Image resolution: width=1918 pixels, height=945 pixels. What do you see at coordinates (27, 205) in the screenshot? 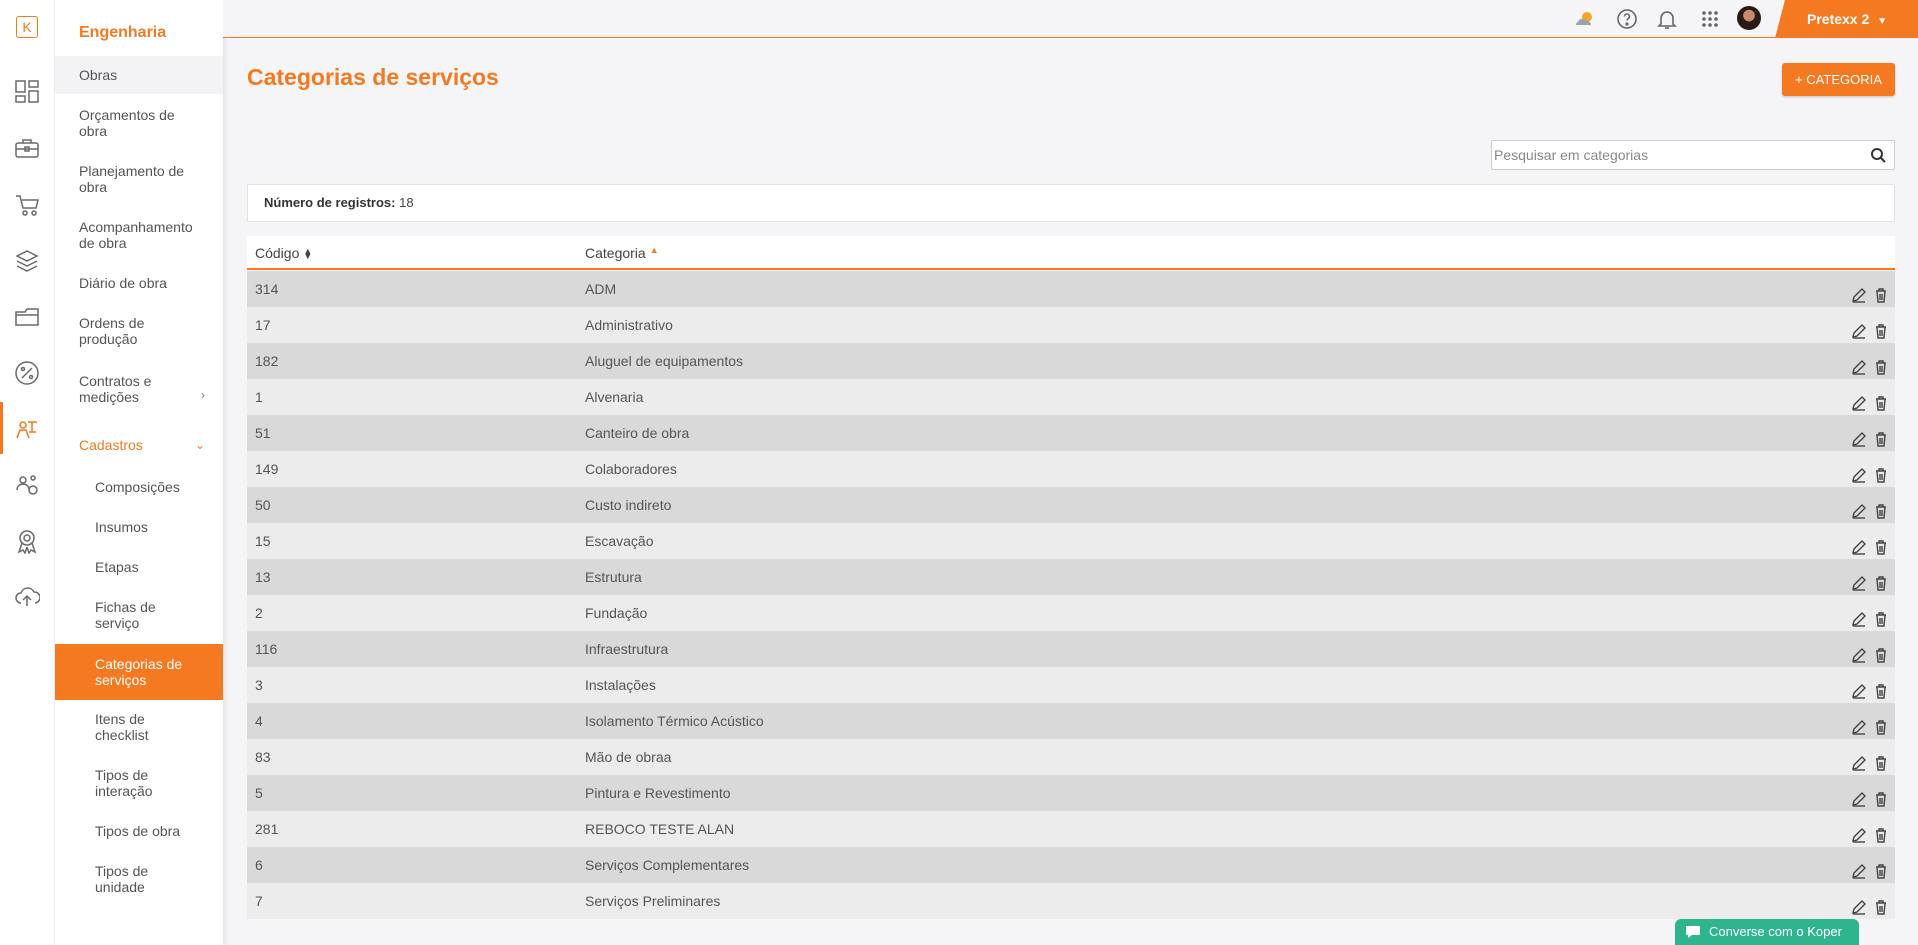
I see `cart-icon` at bounding box center [27, 205].